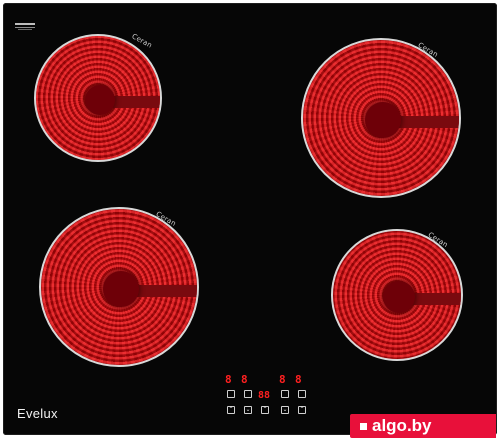 This screenshot has width=500, height=440. Describe the element at coordinates (402, 425) in the screenshot. I see `watermark-text: algo.by` at that location.